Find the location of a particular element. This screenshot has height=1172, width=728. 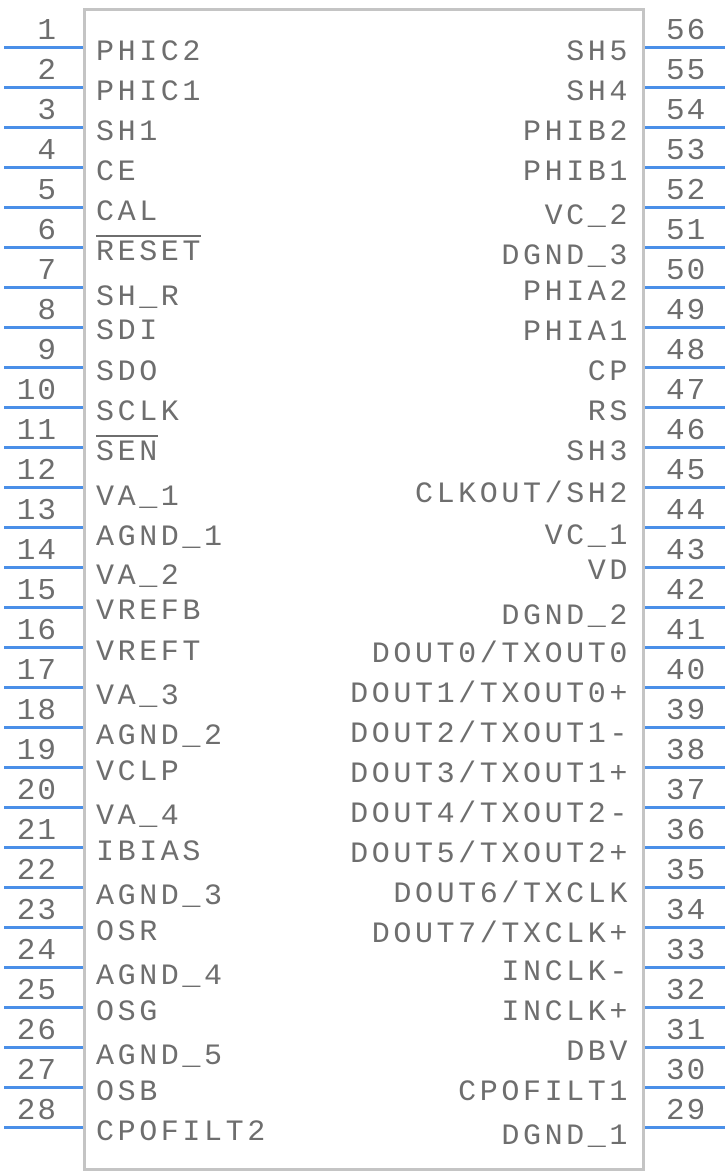

pin-number: 31 is located at coordinates (687, 1031).